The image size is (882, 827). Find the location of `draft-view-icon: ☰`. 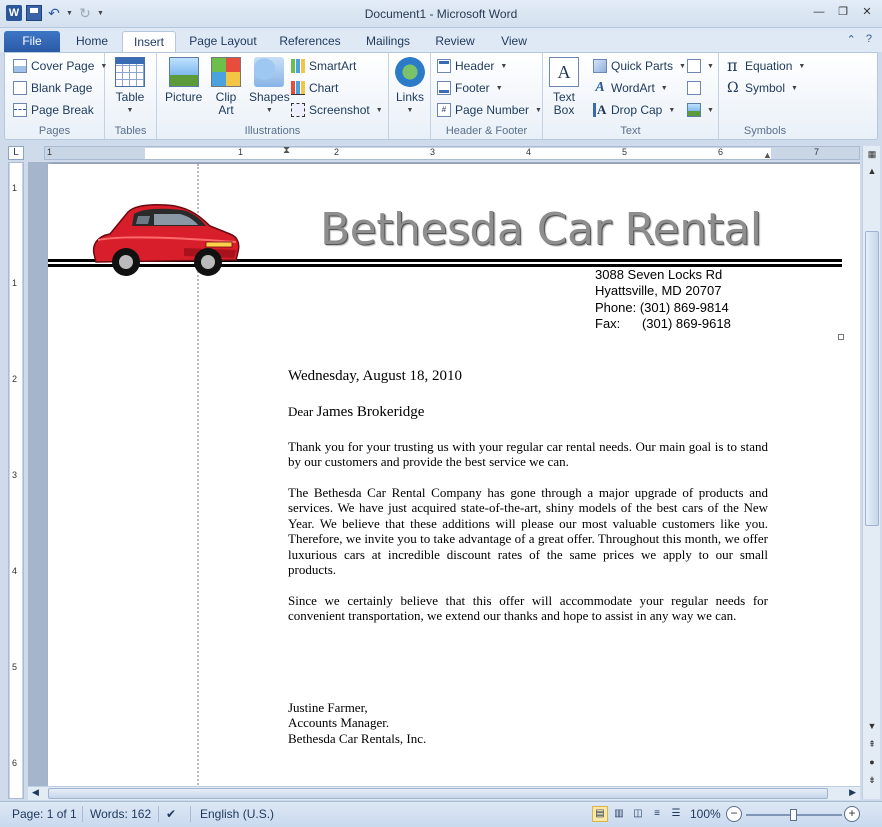

draft-view-icon: ☰ is located at coordinates (676, 814).